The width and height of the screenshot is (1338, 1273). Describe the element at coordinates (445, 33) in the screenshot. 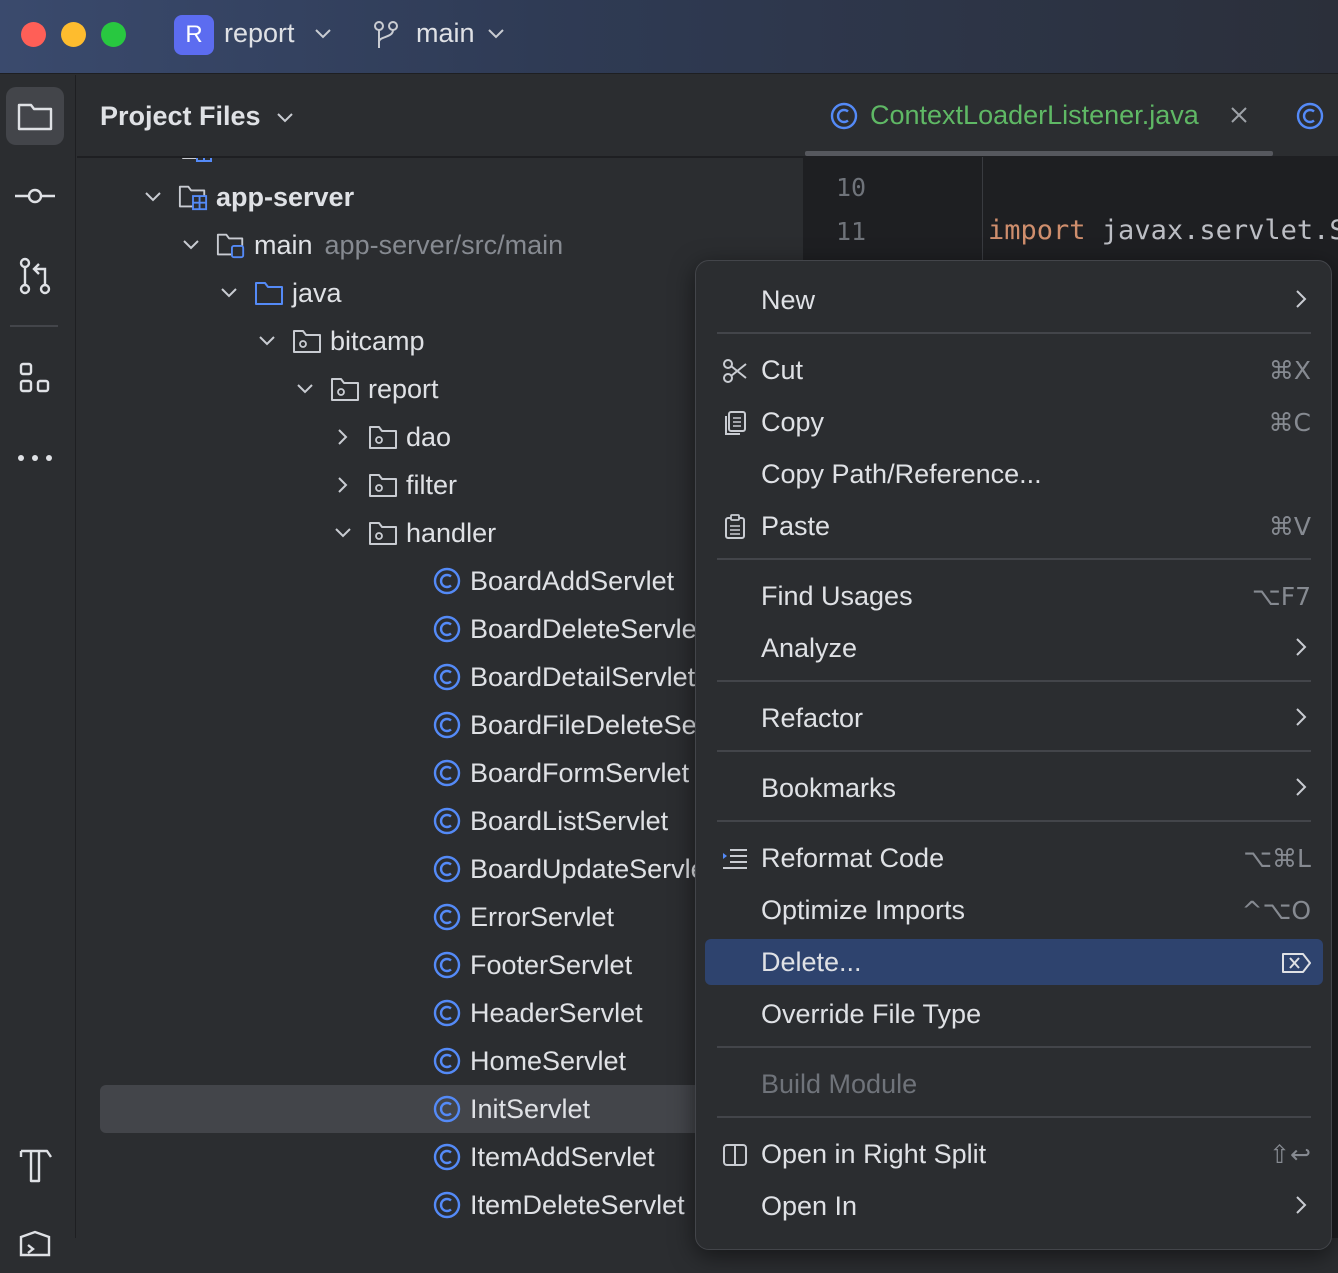

I see `branch-name: main` at that location.